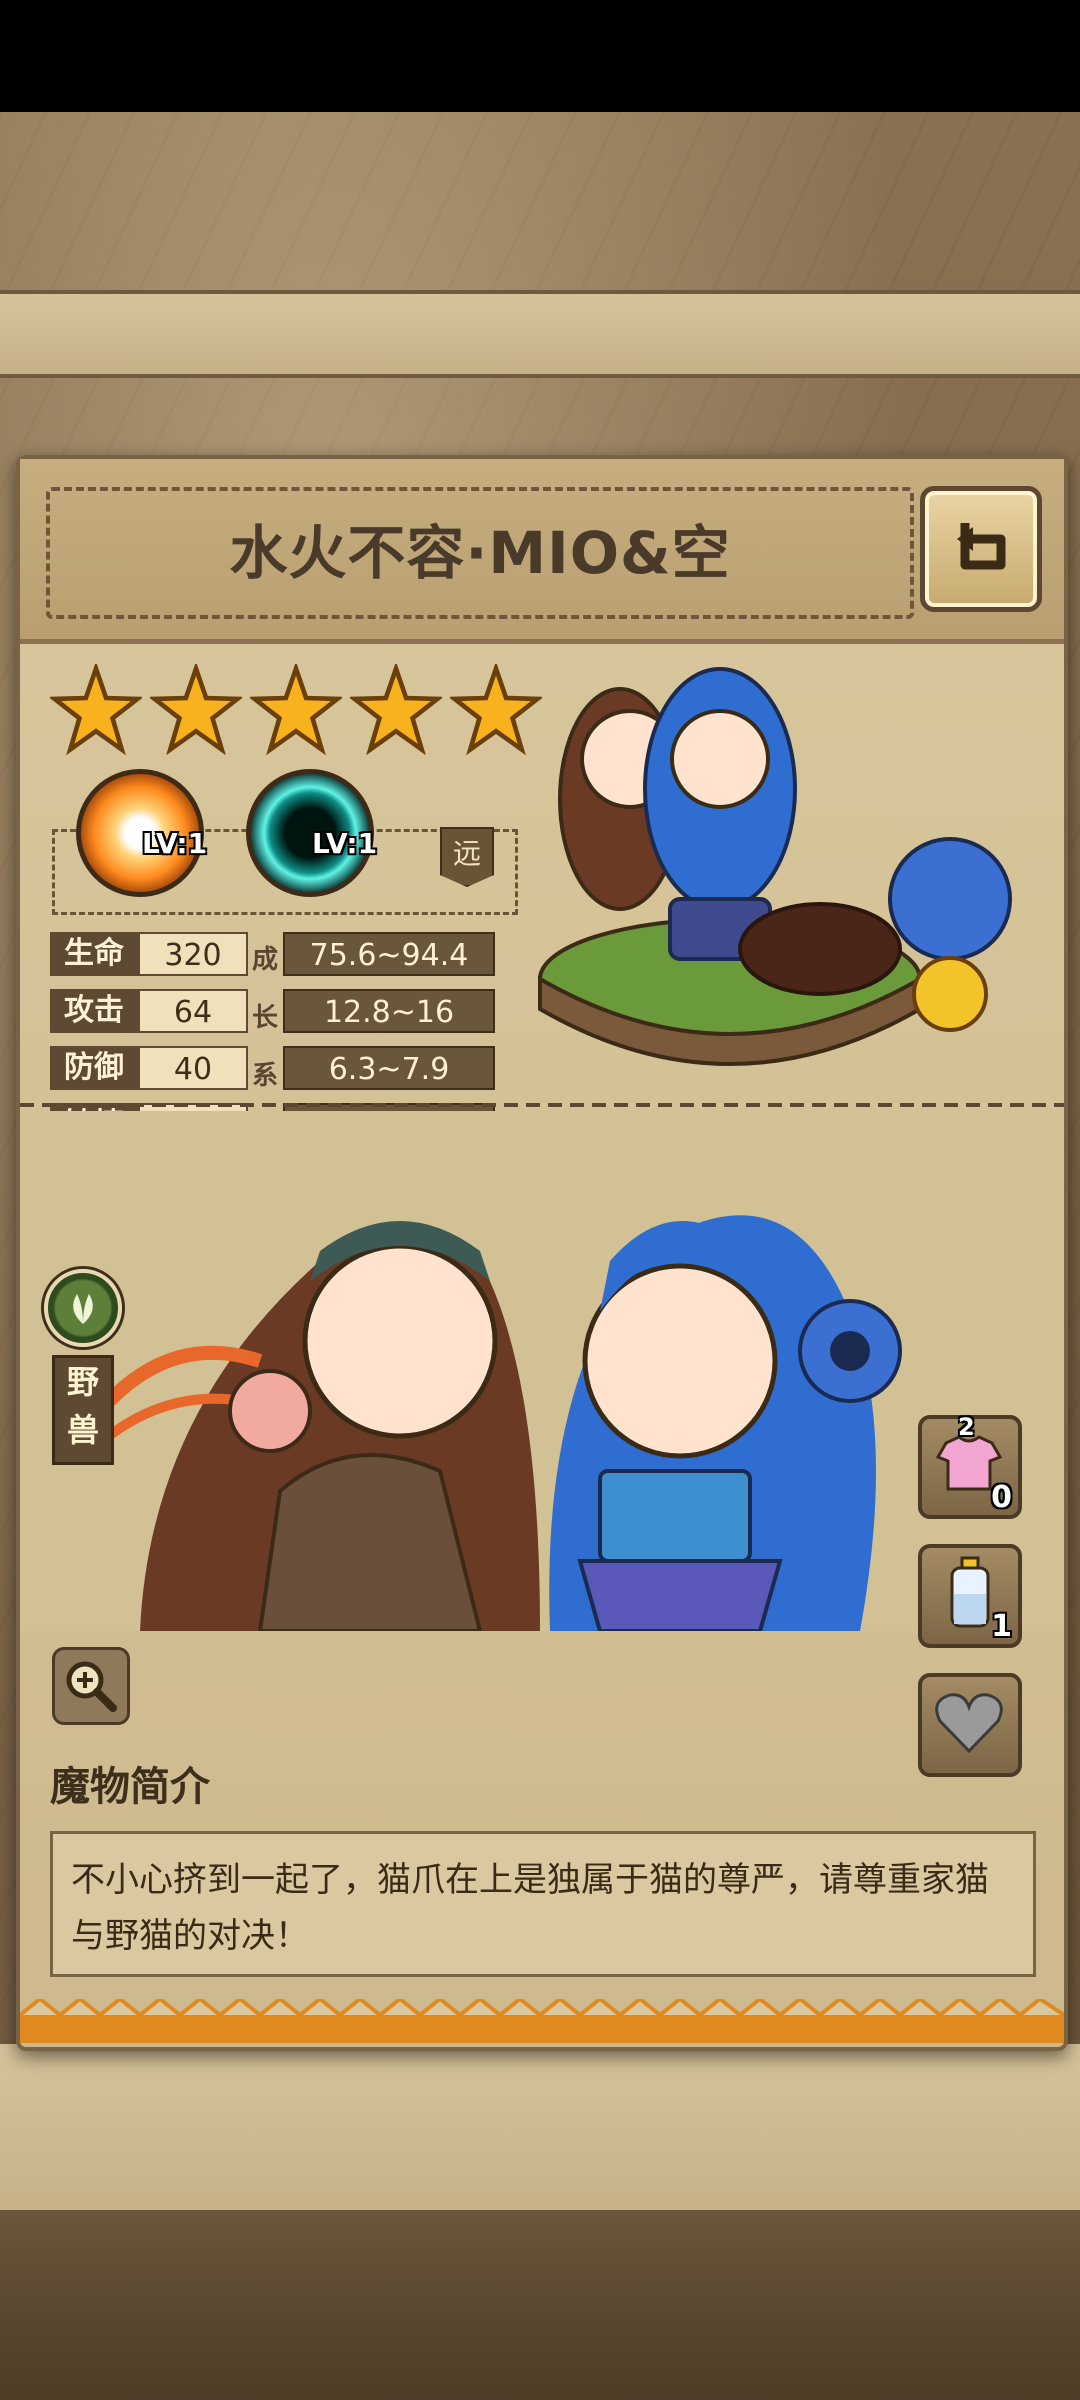 The image size is (1080, 2400). What do you see at coordinates (193, 954) in the screenshot?
I see `stat-value: 320` at bounding box center [193, 954].